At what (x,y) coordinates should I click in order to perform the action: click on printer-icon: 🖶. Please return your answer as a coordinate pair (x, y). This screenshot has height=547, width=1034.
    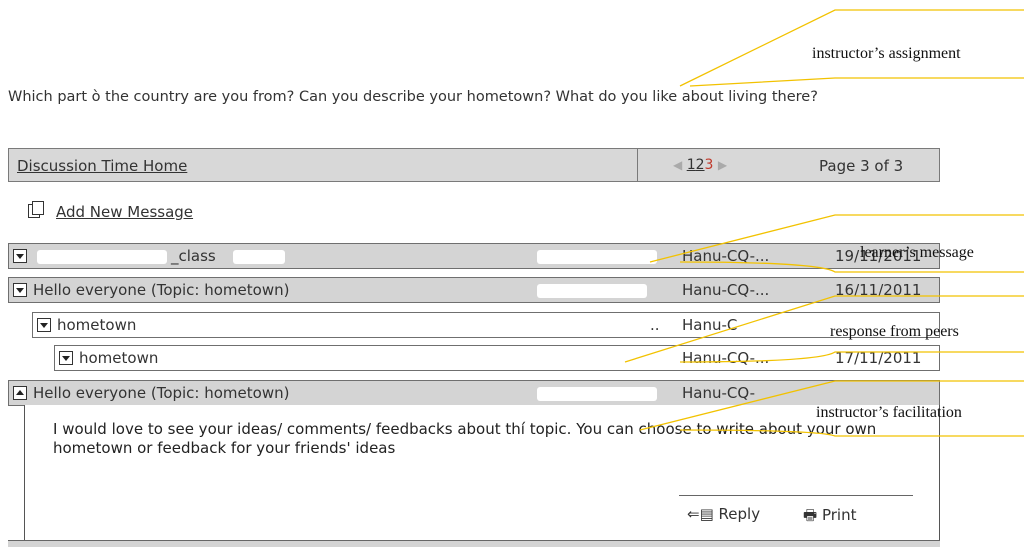
    Looking at the image, I should click on (810, 515).